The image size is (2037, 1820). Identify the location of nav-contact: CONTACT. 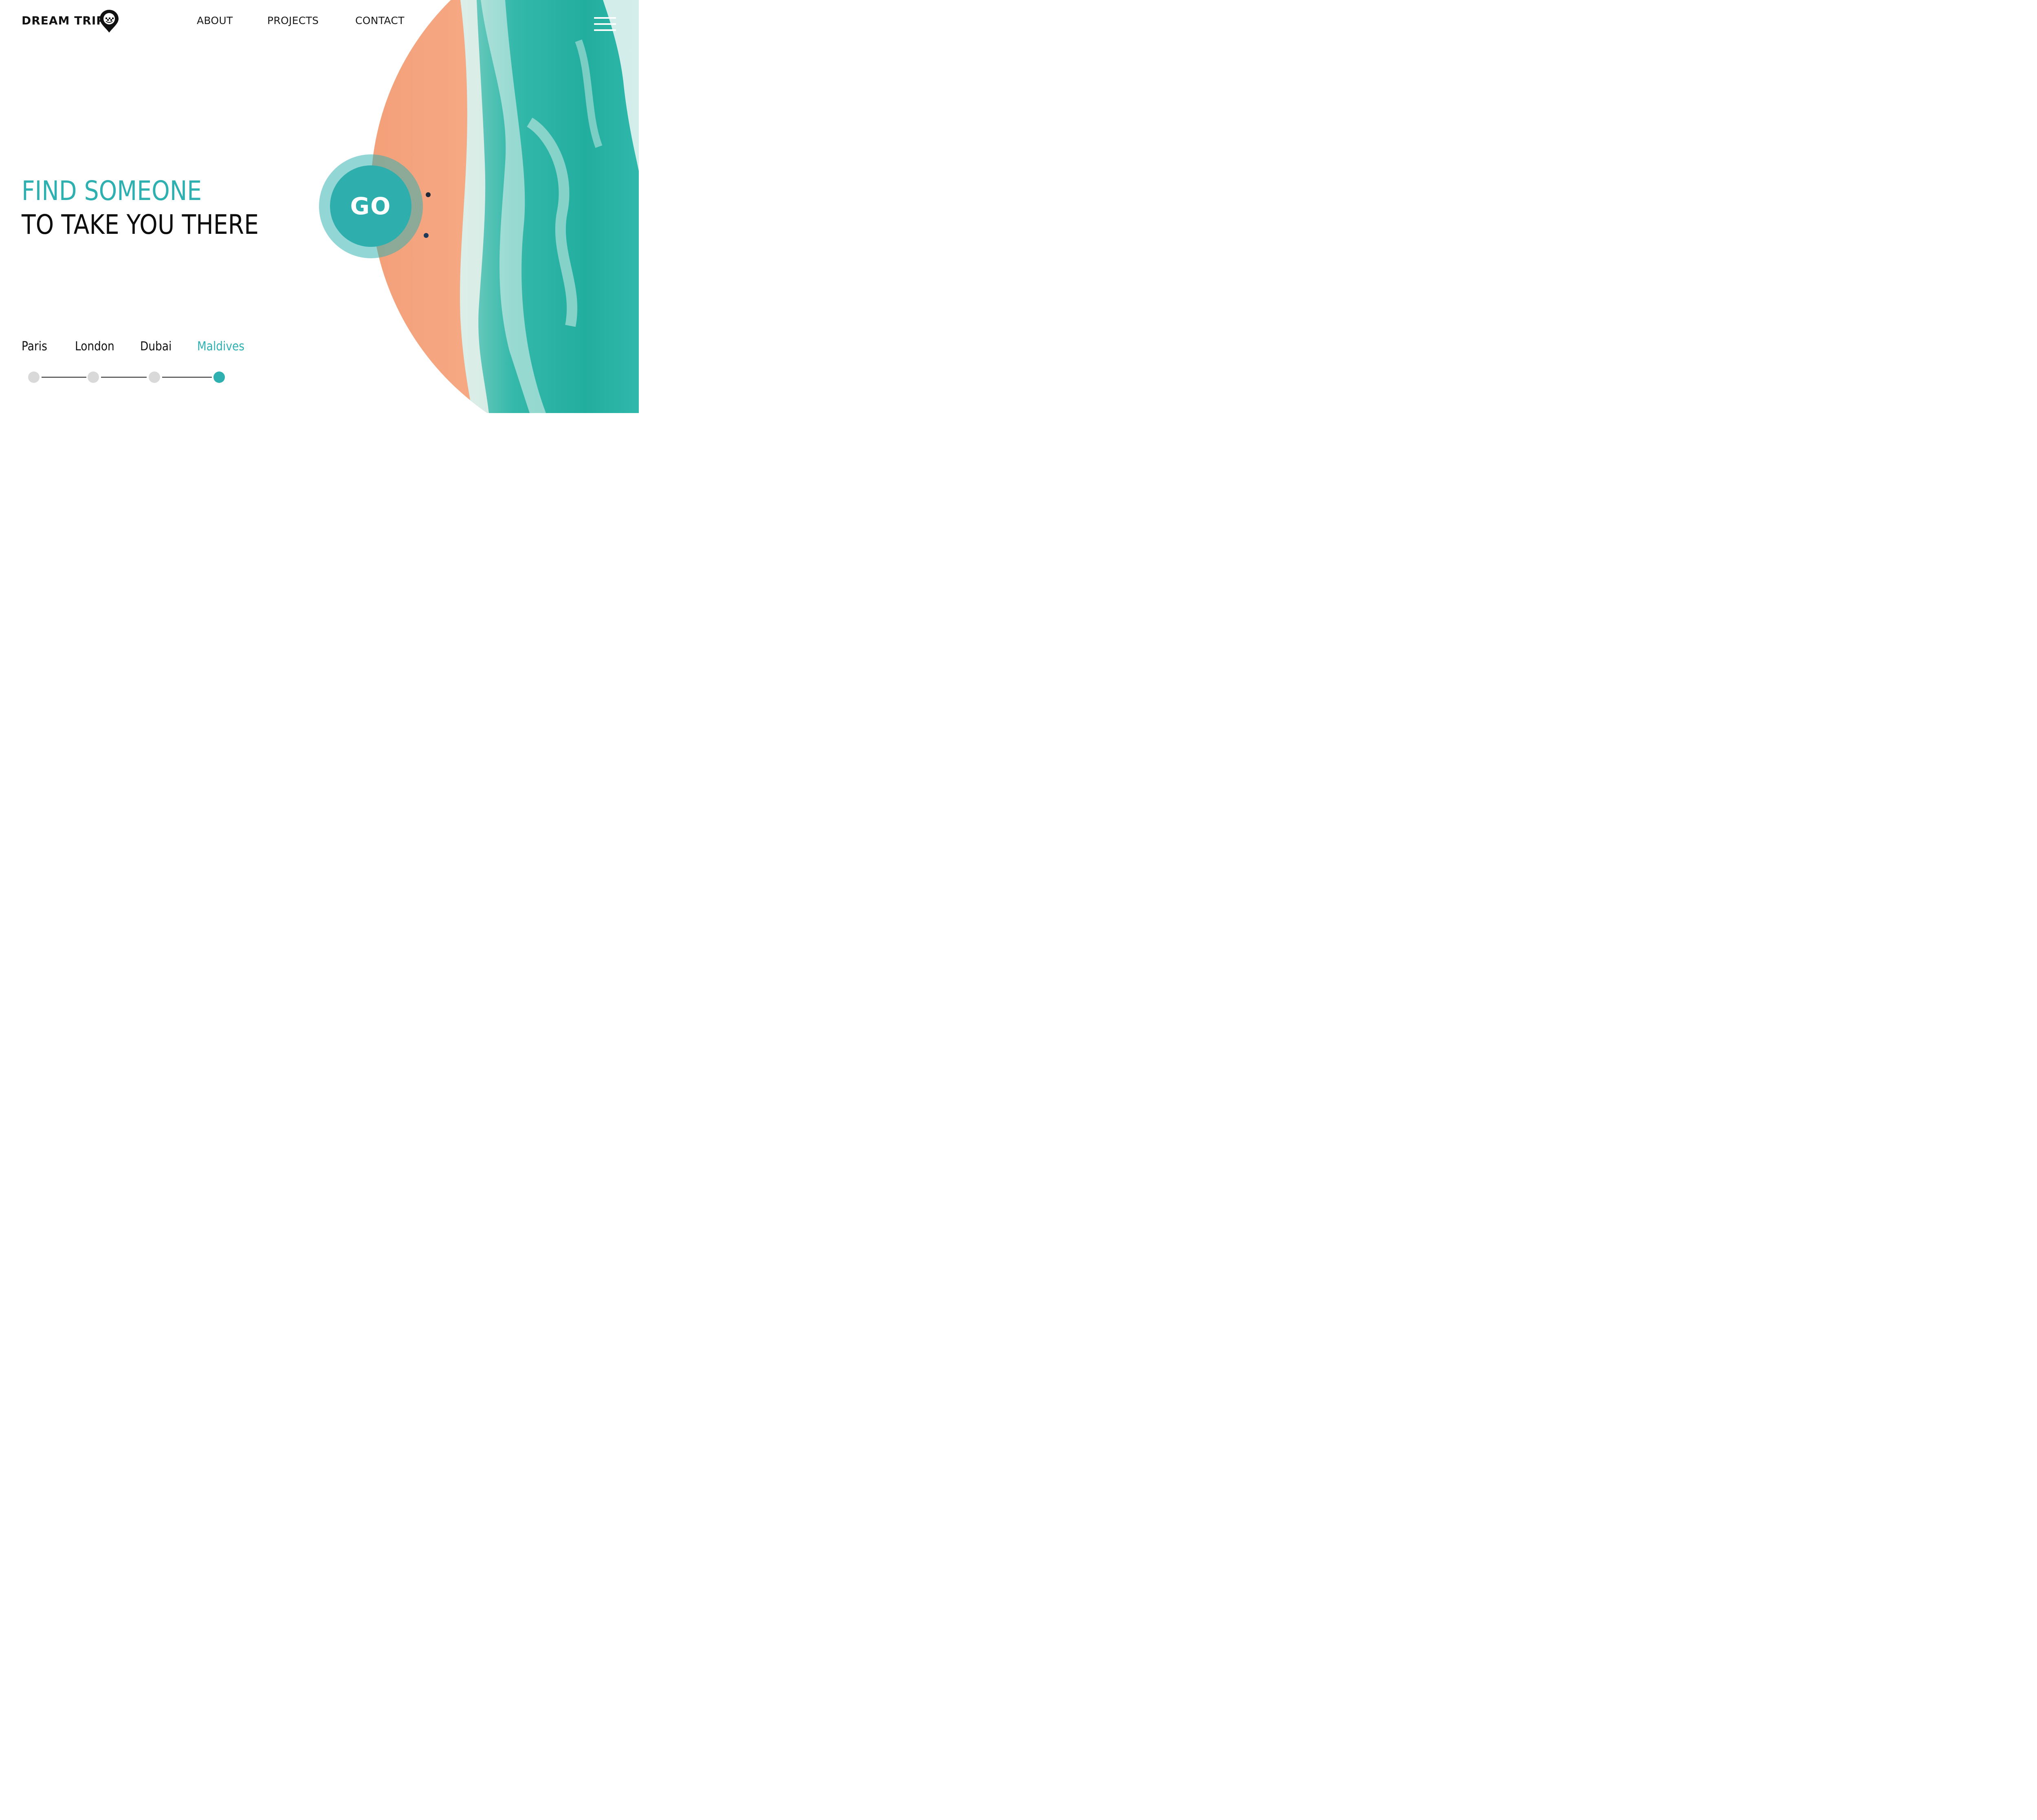
(380, 21).